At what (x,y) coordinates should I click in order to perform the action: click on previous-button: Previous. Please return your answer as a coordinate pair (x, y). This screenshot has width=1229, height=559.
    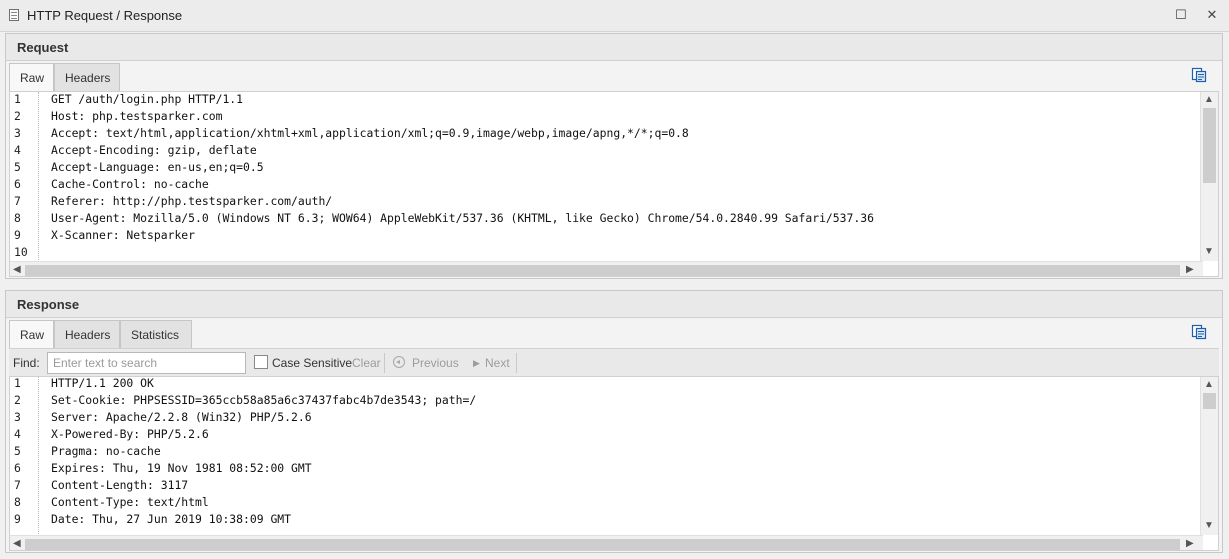
    Looking at the image, I should click on (435, 363).